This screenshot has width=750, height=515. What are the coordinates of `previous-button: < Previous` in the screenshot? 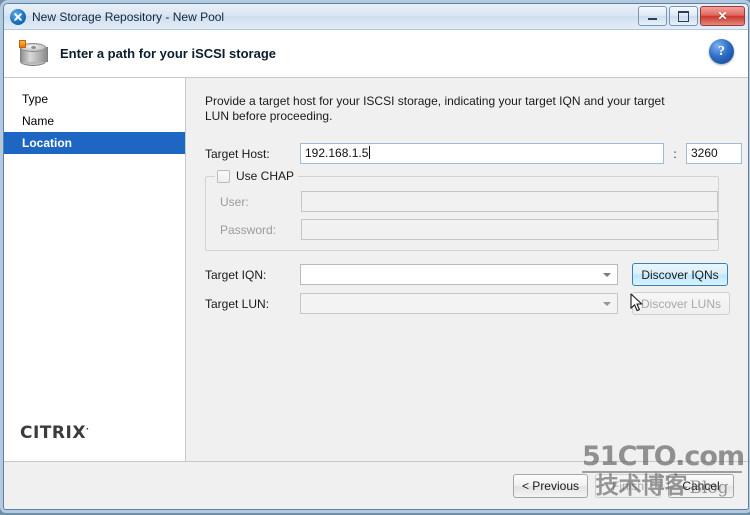 It's located at (550, 485).